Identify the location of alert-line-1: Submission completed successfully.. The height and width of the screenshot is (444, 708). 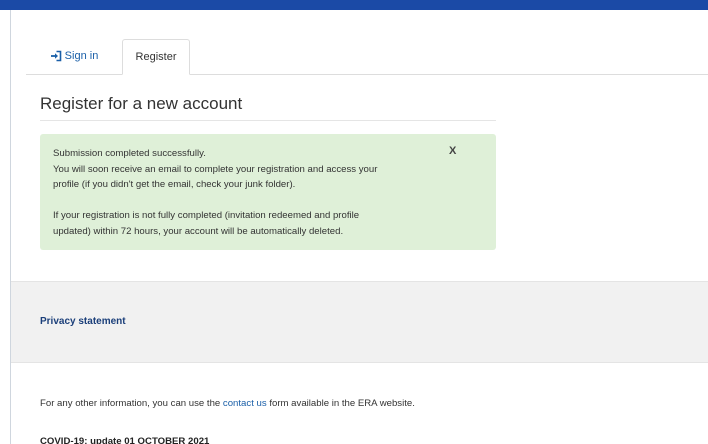
(129, 153).